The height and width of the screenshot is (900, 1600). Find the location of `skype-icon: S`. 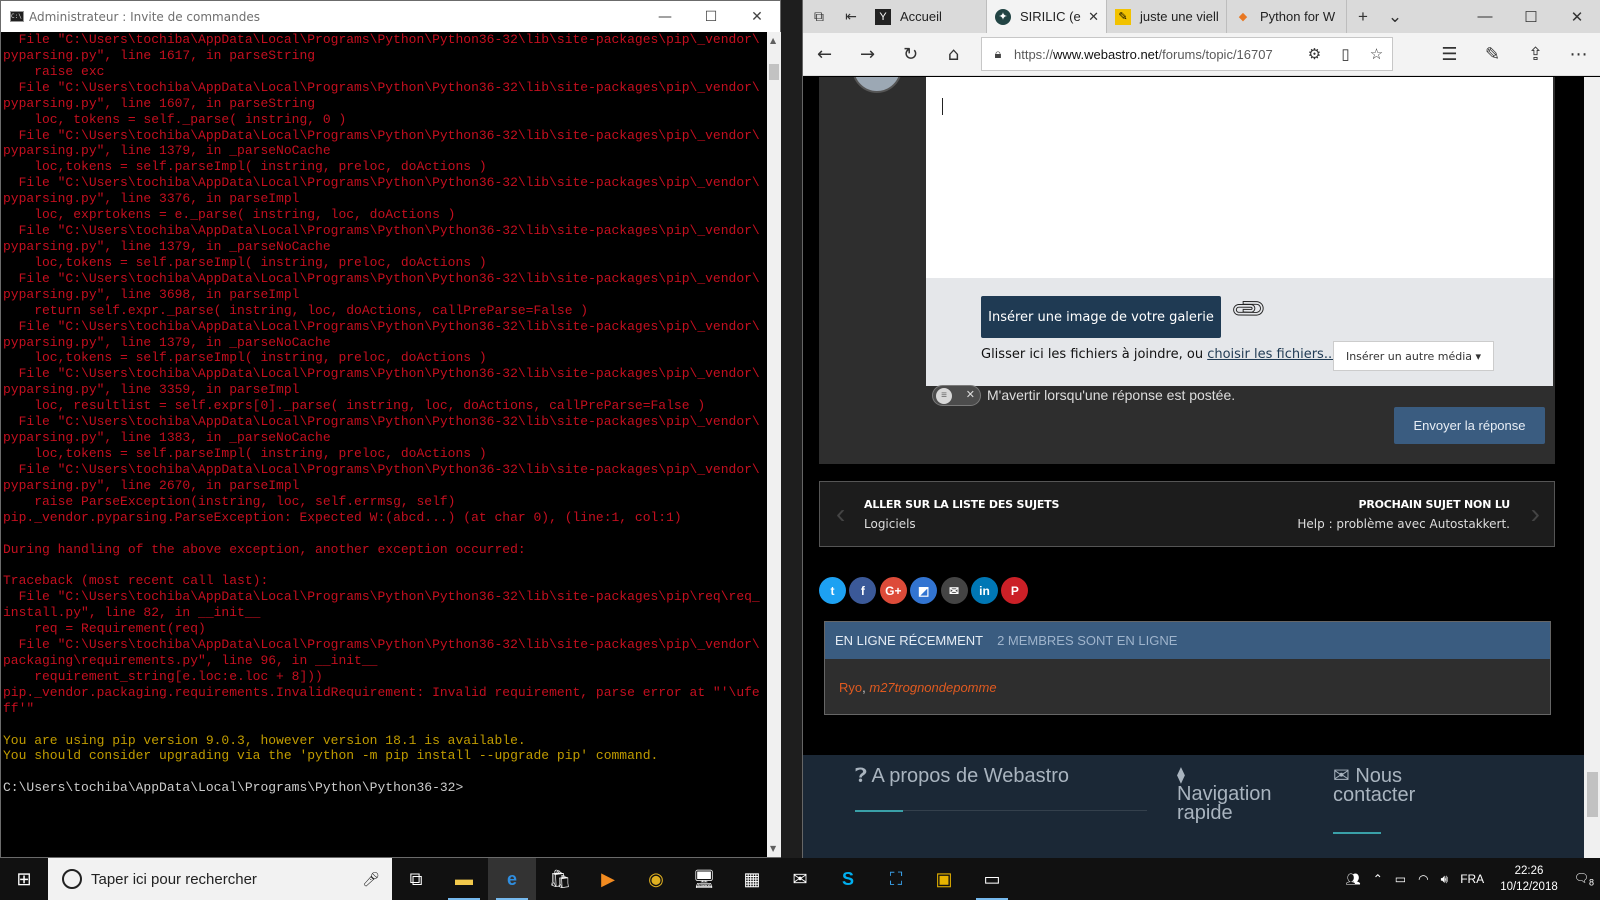

skype-icon: S is located at coordinates (848, 879).